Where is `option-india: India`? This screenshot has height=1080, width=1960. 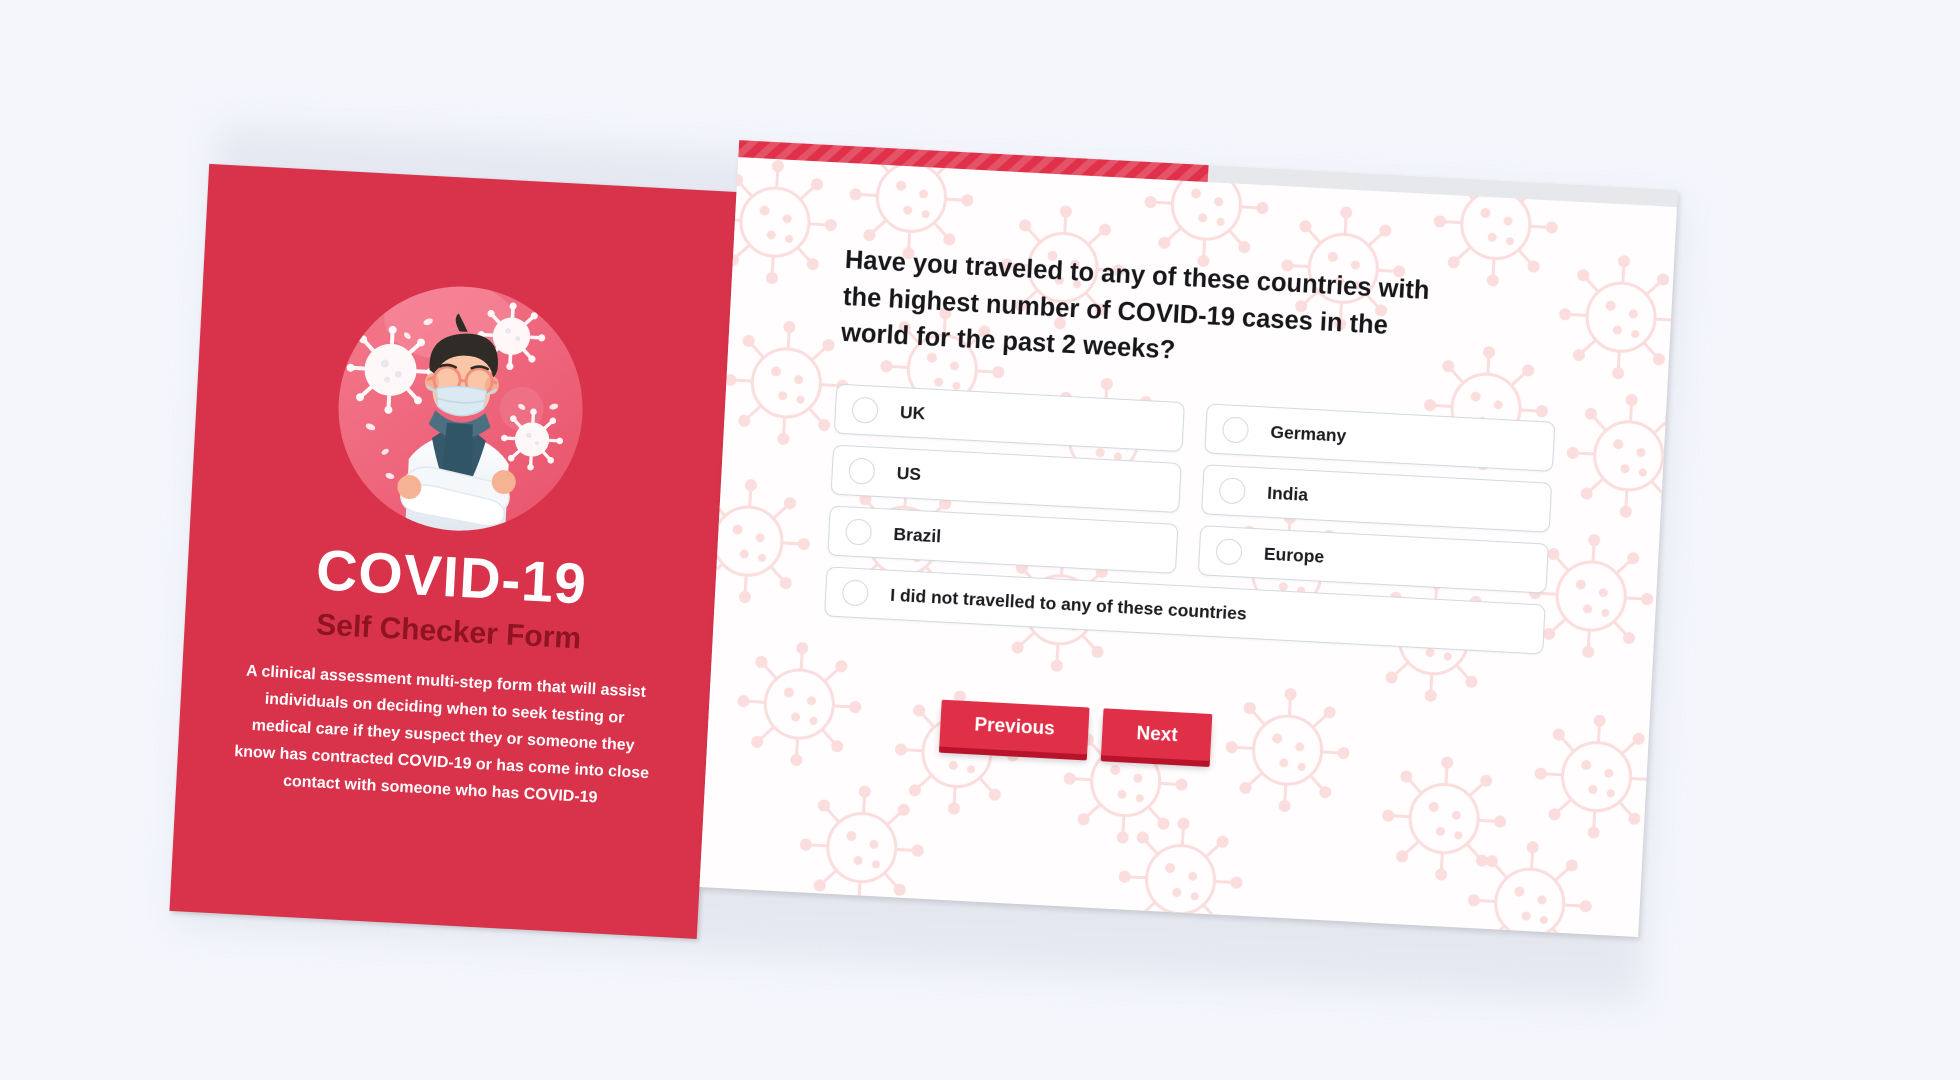 option-india: India is located at coordinates (1377, 498).